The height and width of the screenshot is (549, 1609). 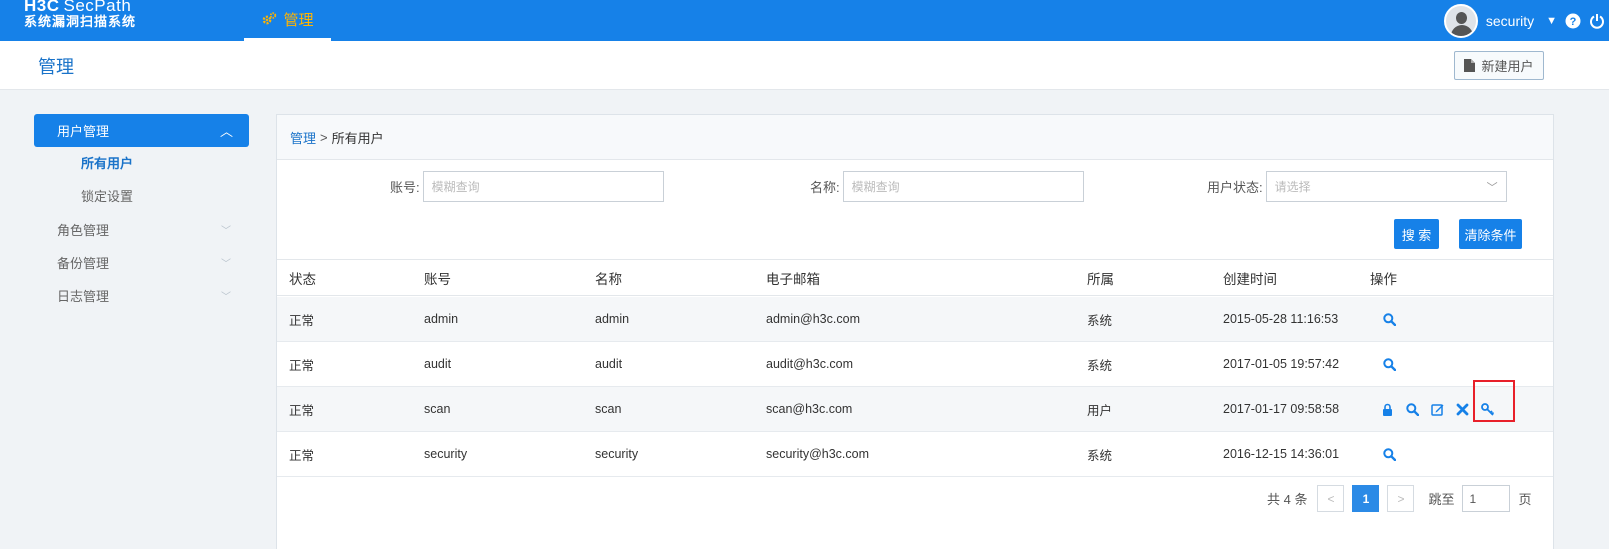 What do you see at coordinates (915, 137) in the screenshot?
I see `breadcrumb: 管理 > 所有用户` at bounding box center [915, 137].